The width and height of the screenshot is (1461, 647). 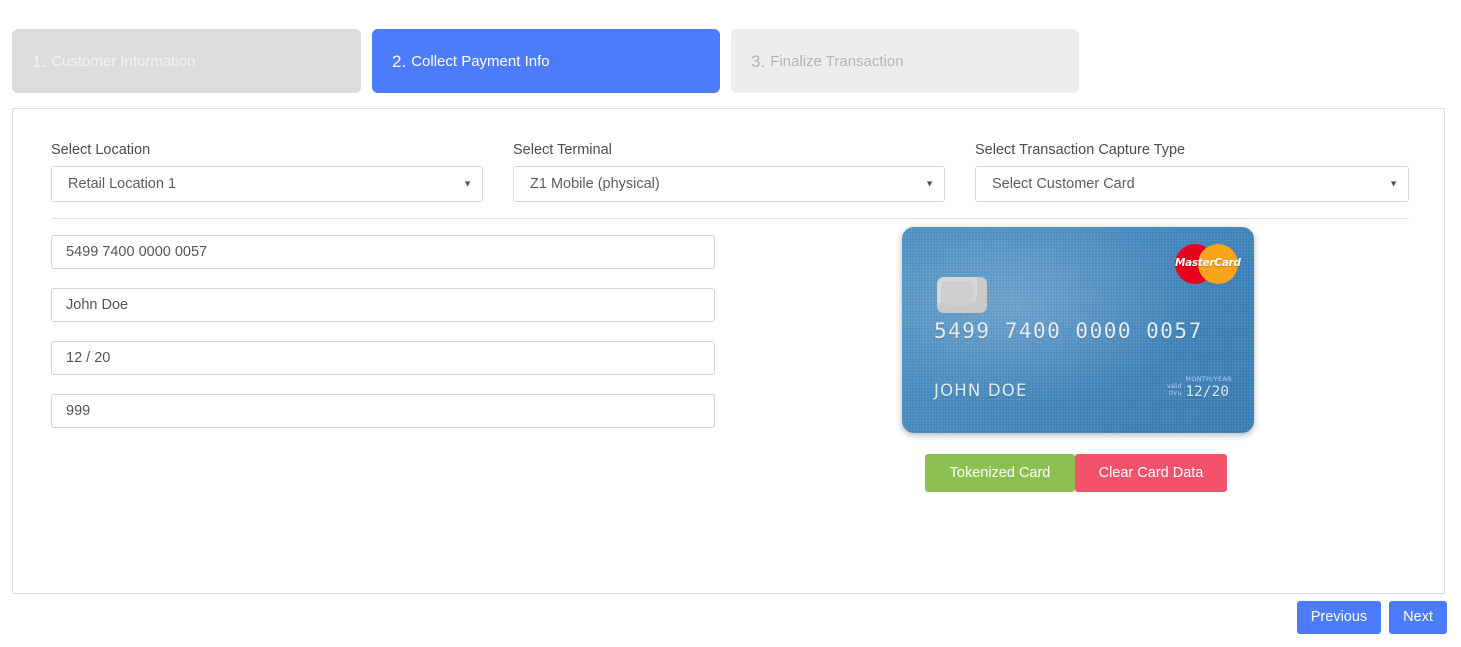 I want to click on select-location-value: Retail Location 1, so click(x=122, y=184).